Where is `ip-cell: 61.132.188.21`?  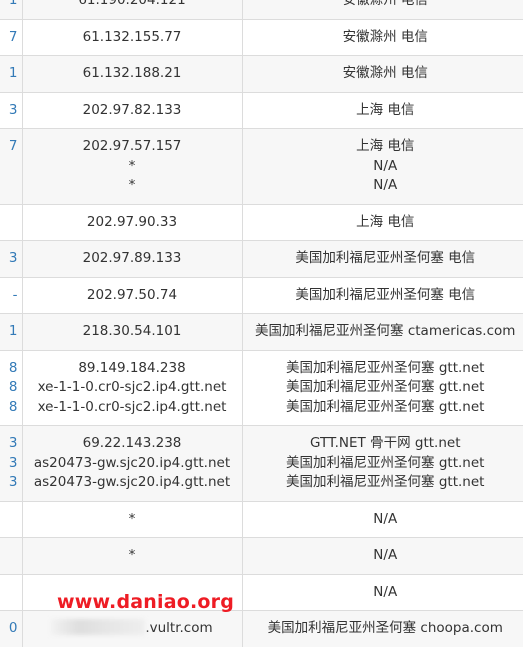 ip-cell: 61.132.188.21 is located at coordinates (131, 73).